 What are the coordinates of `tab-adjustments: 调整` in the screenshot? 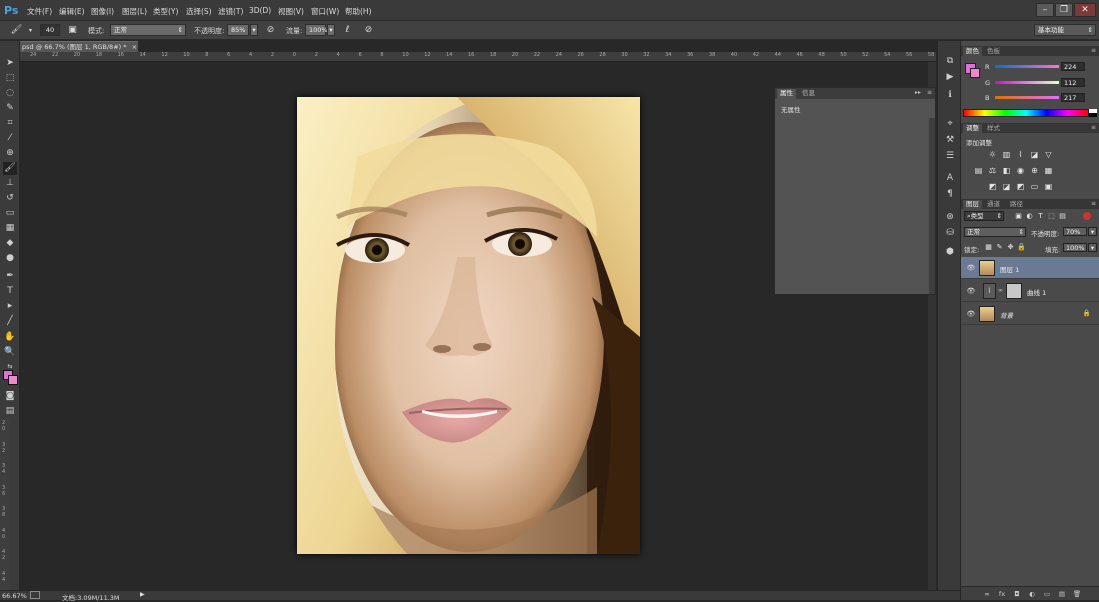 It's located at (972, 128).